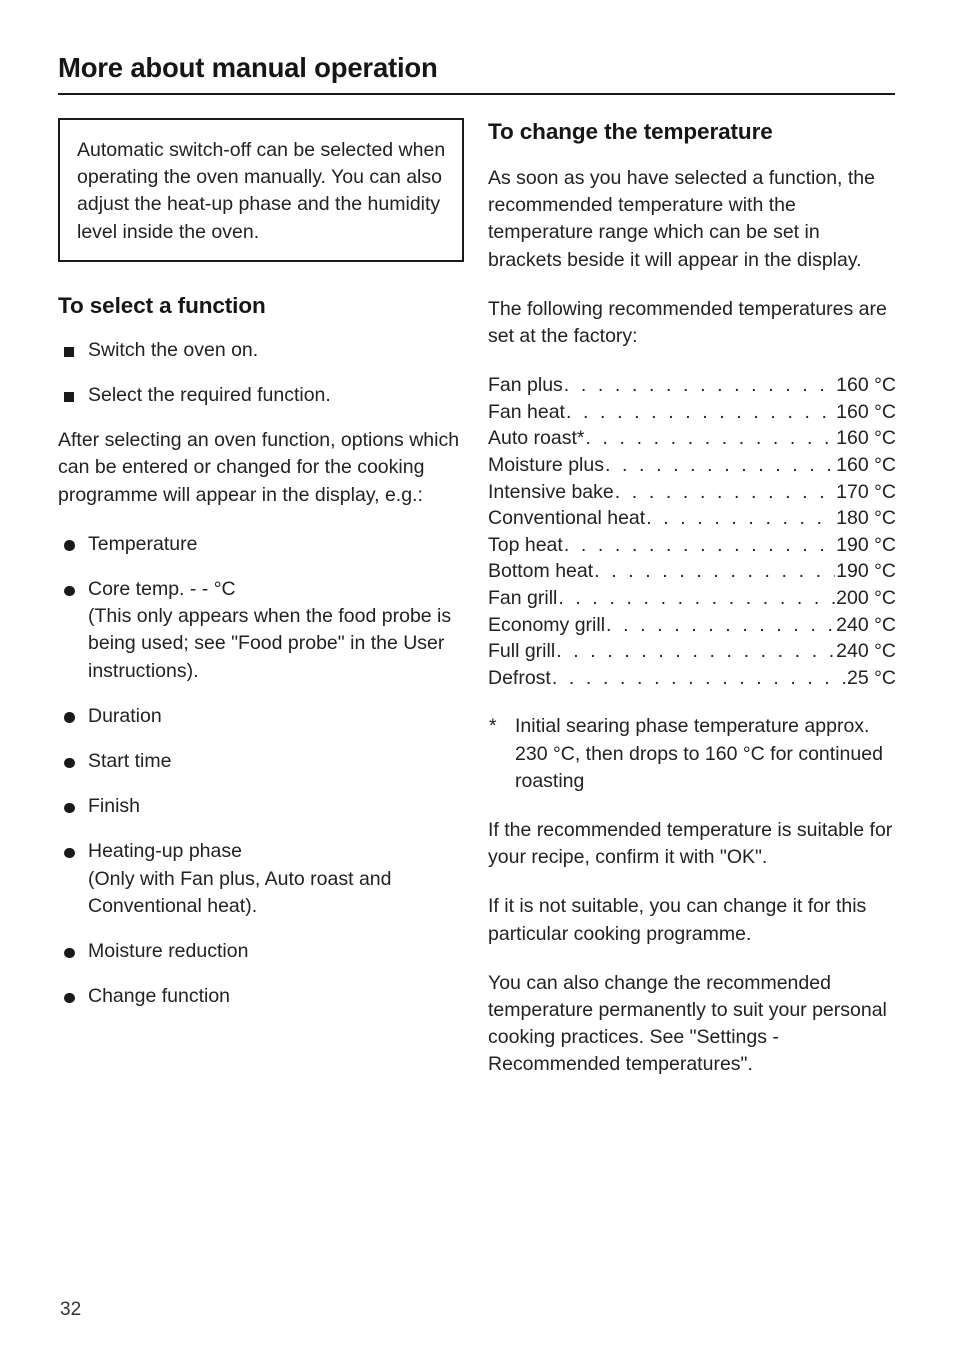 This screenshot has width=954, height=1352. What do you see at coordinates (871, 677) in the screenshot?
I see `temperature-value: 25 °C` at bounding box center [871, 677].